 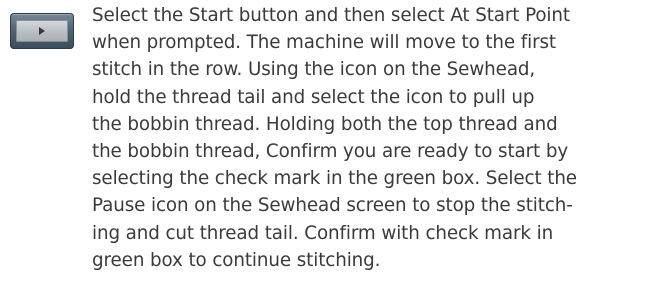 I want to click on play-icon, so click(x=42, y=31).